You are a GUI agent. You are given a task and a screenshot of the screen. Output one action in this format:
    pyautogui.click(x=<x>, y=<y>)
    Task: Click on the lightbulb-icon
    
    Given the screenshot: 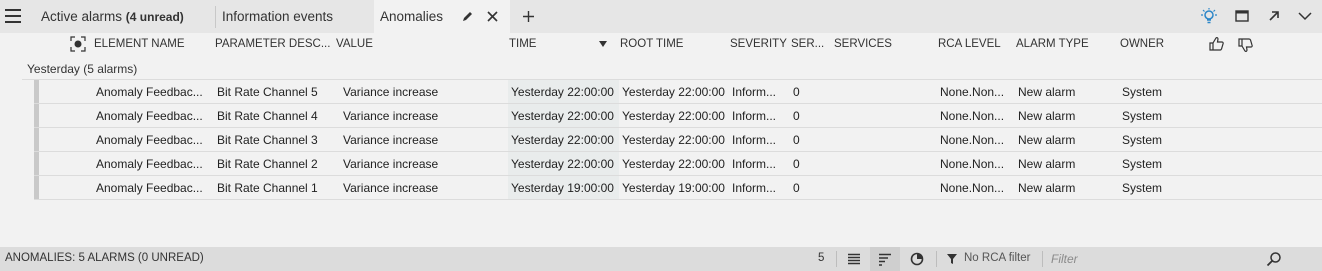 What is the action you would take?
    pyautogui.click(x=1209, y=18)
    